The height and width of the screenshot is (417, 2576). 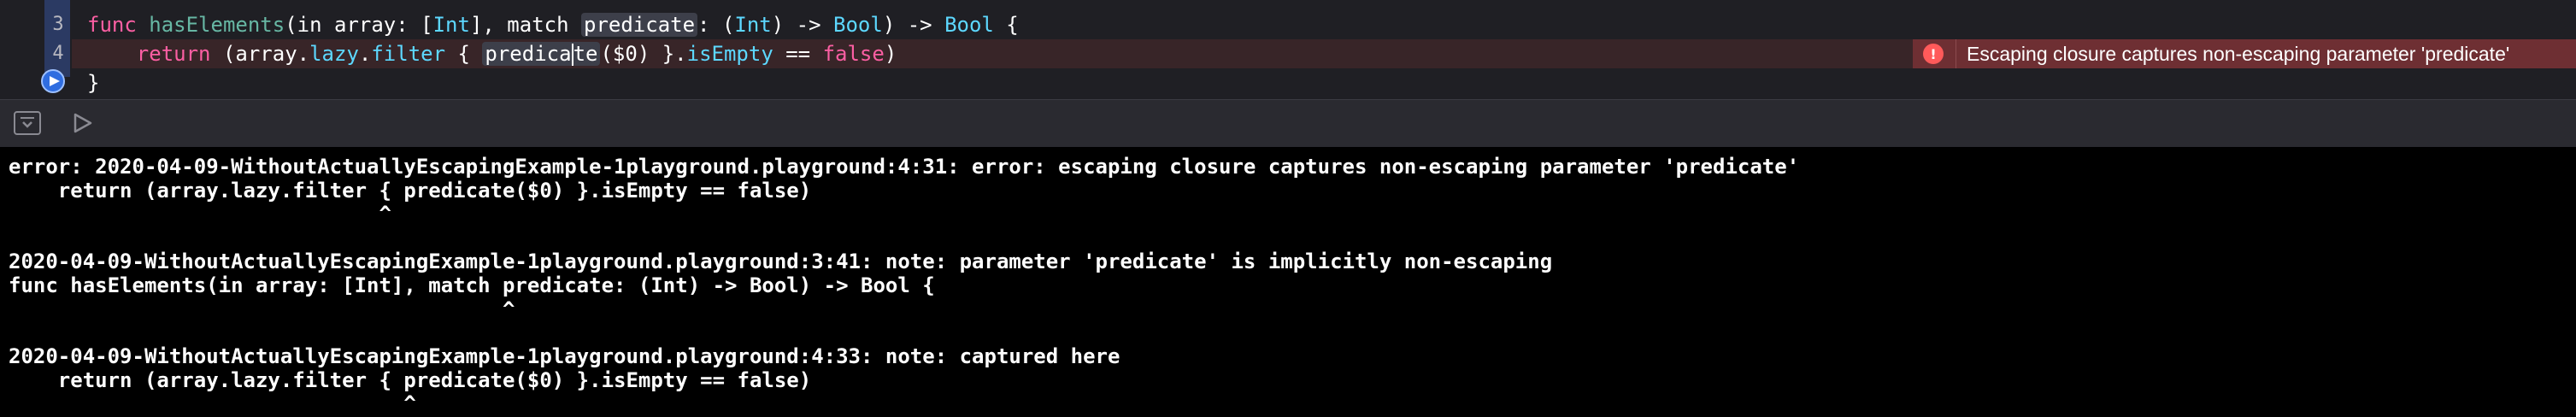 What do you see at coordinates (58, 54) in the screenshot?
I see `line-number-4: 4` at bounding box center [58, 54].